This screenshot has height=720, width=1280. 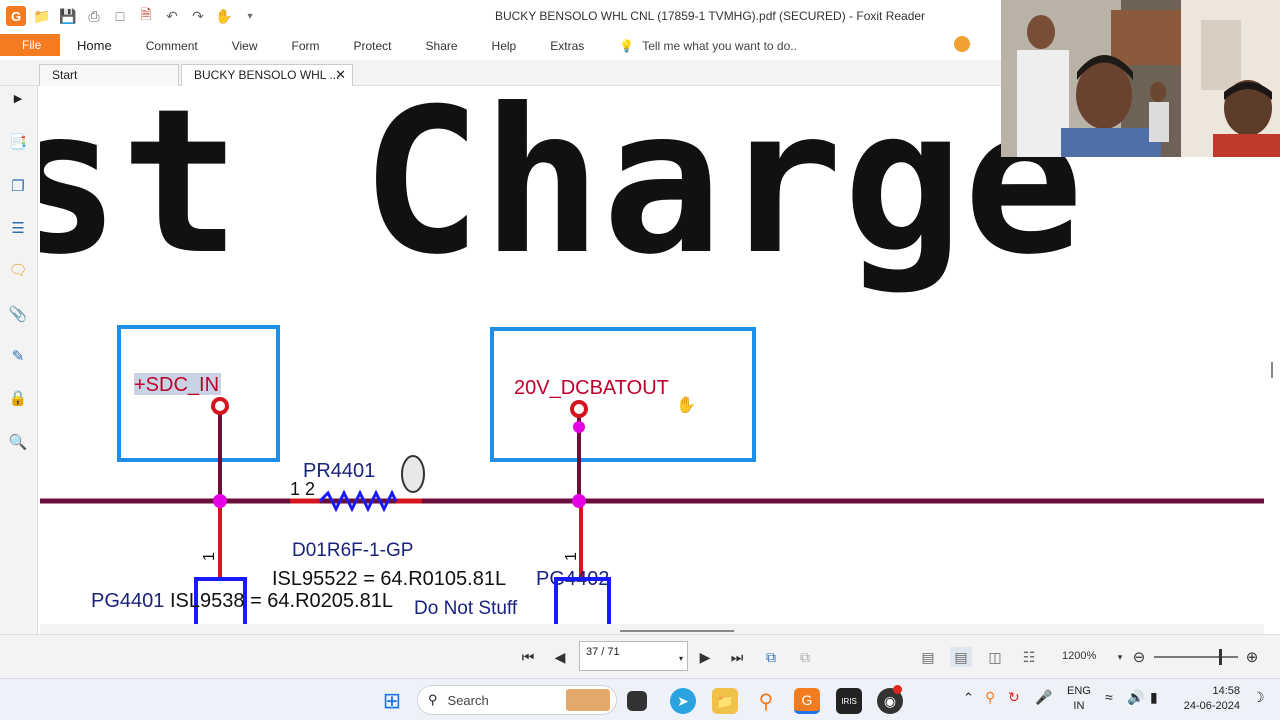 I want to click on do-not-stuff-label: Do Not Stuff, so click(x=466, y=608).